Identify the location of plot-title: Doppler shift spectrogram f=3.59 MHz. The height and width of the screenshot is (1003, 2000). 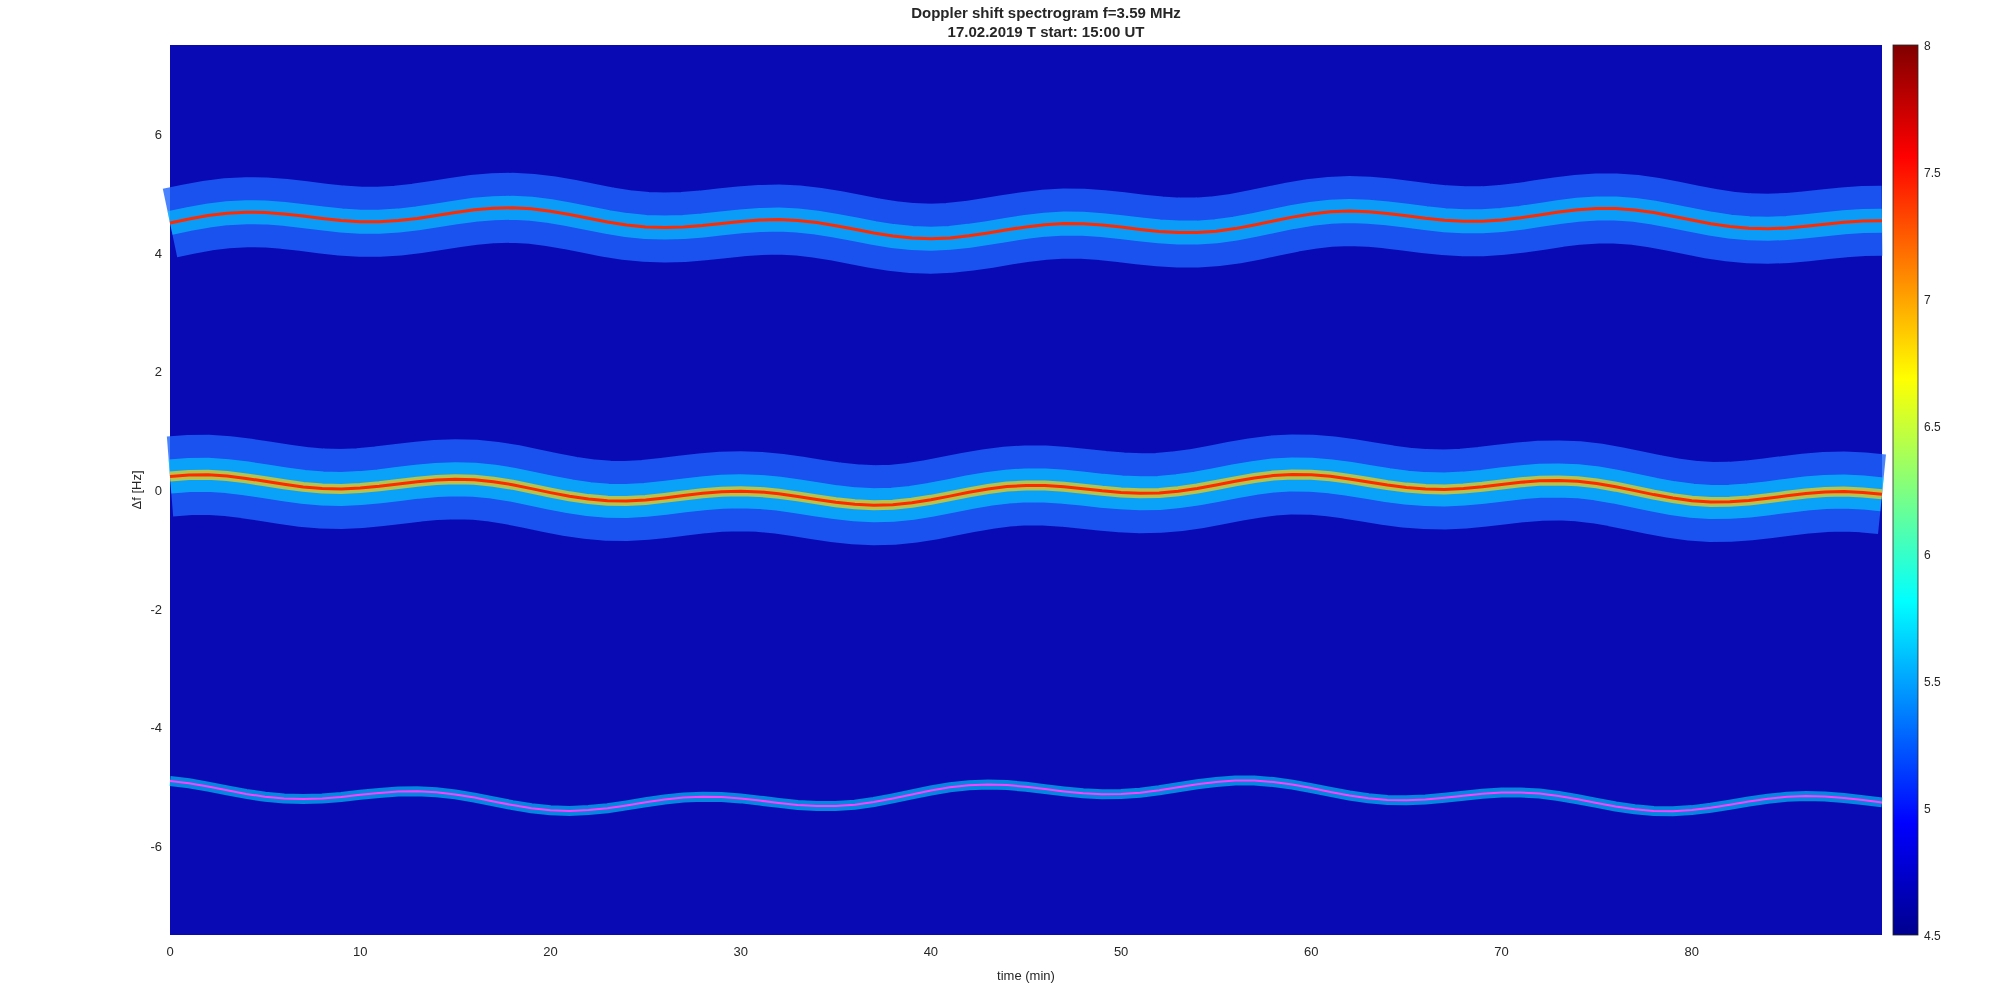
(1046, 12).